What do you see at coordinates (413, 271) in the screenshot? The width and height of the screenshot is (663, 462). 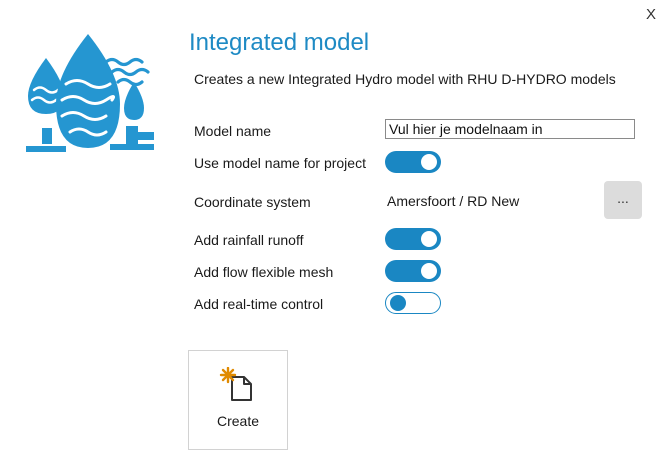 I see `flow-mesh-toggle` at bounding box center [413, 271].